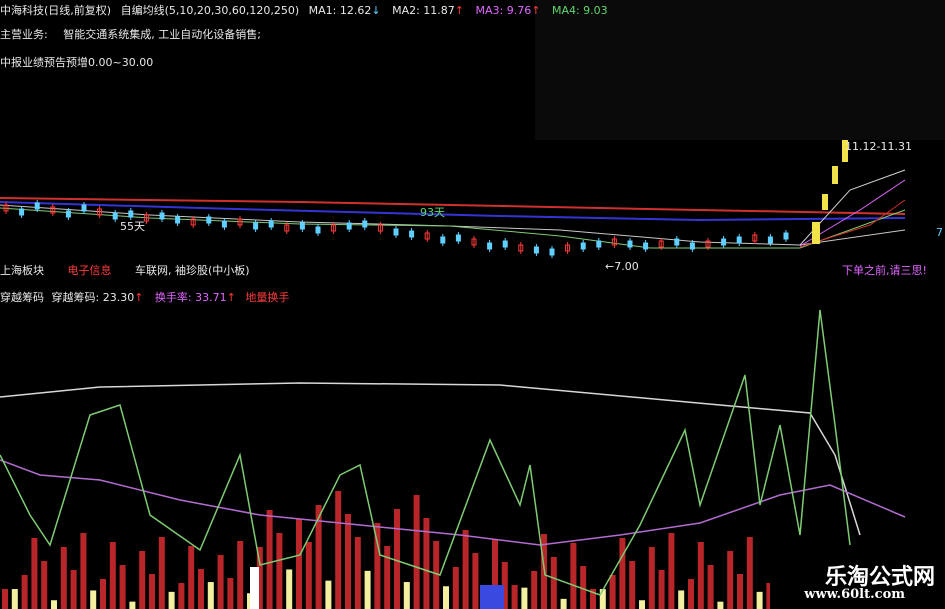 This screenshot has width=945, height=609. What do you see at coordinates (503, 10) in the screenshot?
I see `ma3-value: MA3: 9.76` at bounding box center [503, 10].